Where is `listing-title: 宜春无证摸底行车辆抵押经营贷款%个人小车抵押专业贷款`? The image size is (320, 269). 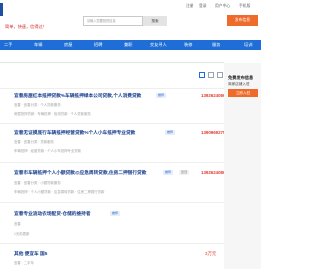
listing-title: 宜春无证摸底行车辆抵押经营贷款%个人小车抵押专业贷款 is located at coordinates (74, 133).